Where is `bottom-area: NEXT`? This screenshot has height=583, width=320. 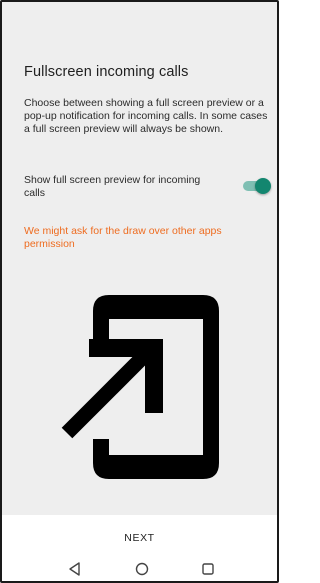 bottom-area: NEXT is located at coordinates (139, 548).